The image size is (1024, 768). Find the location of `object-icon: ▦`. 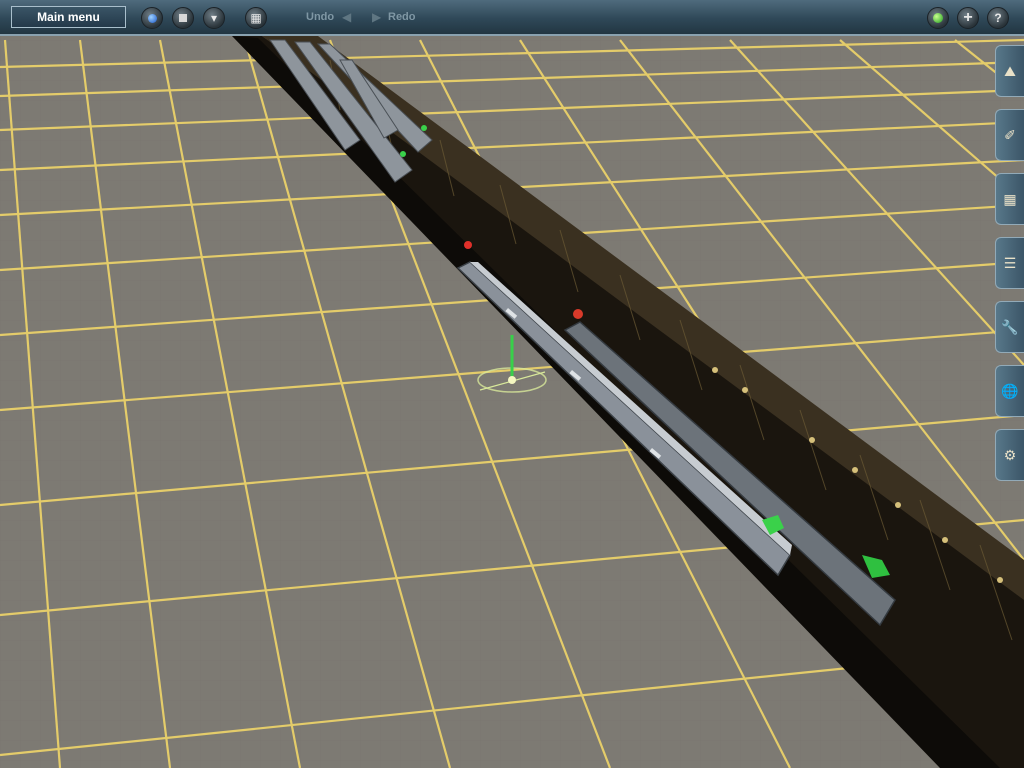

object-icon: ▦ is located at coordinates (1010, 198).